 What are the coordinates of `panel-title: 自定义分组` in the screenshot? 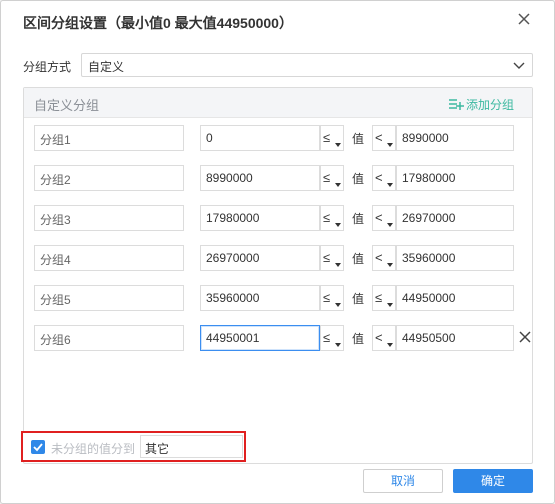 It's located at (67, 105).